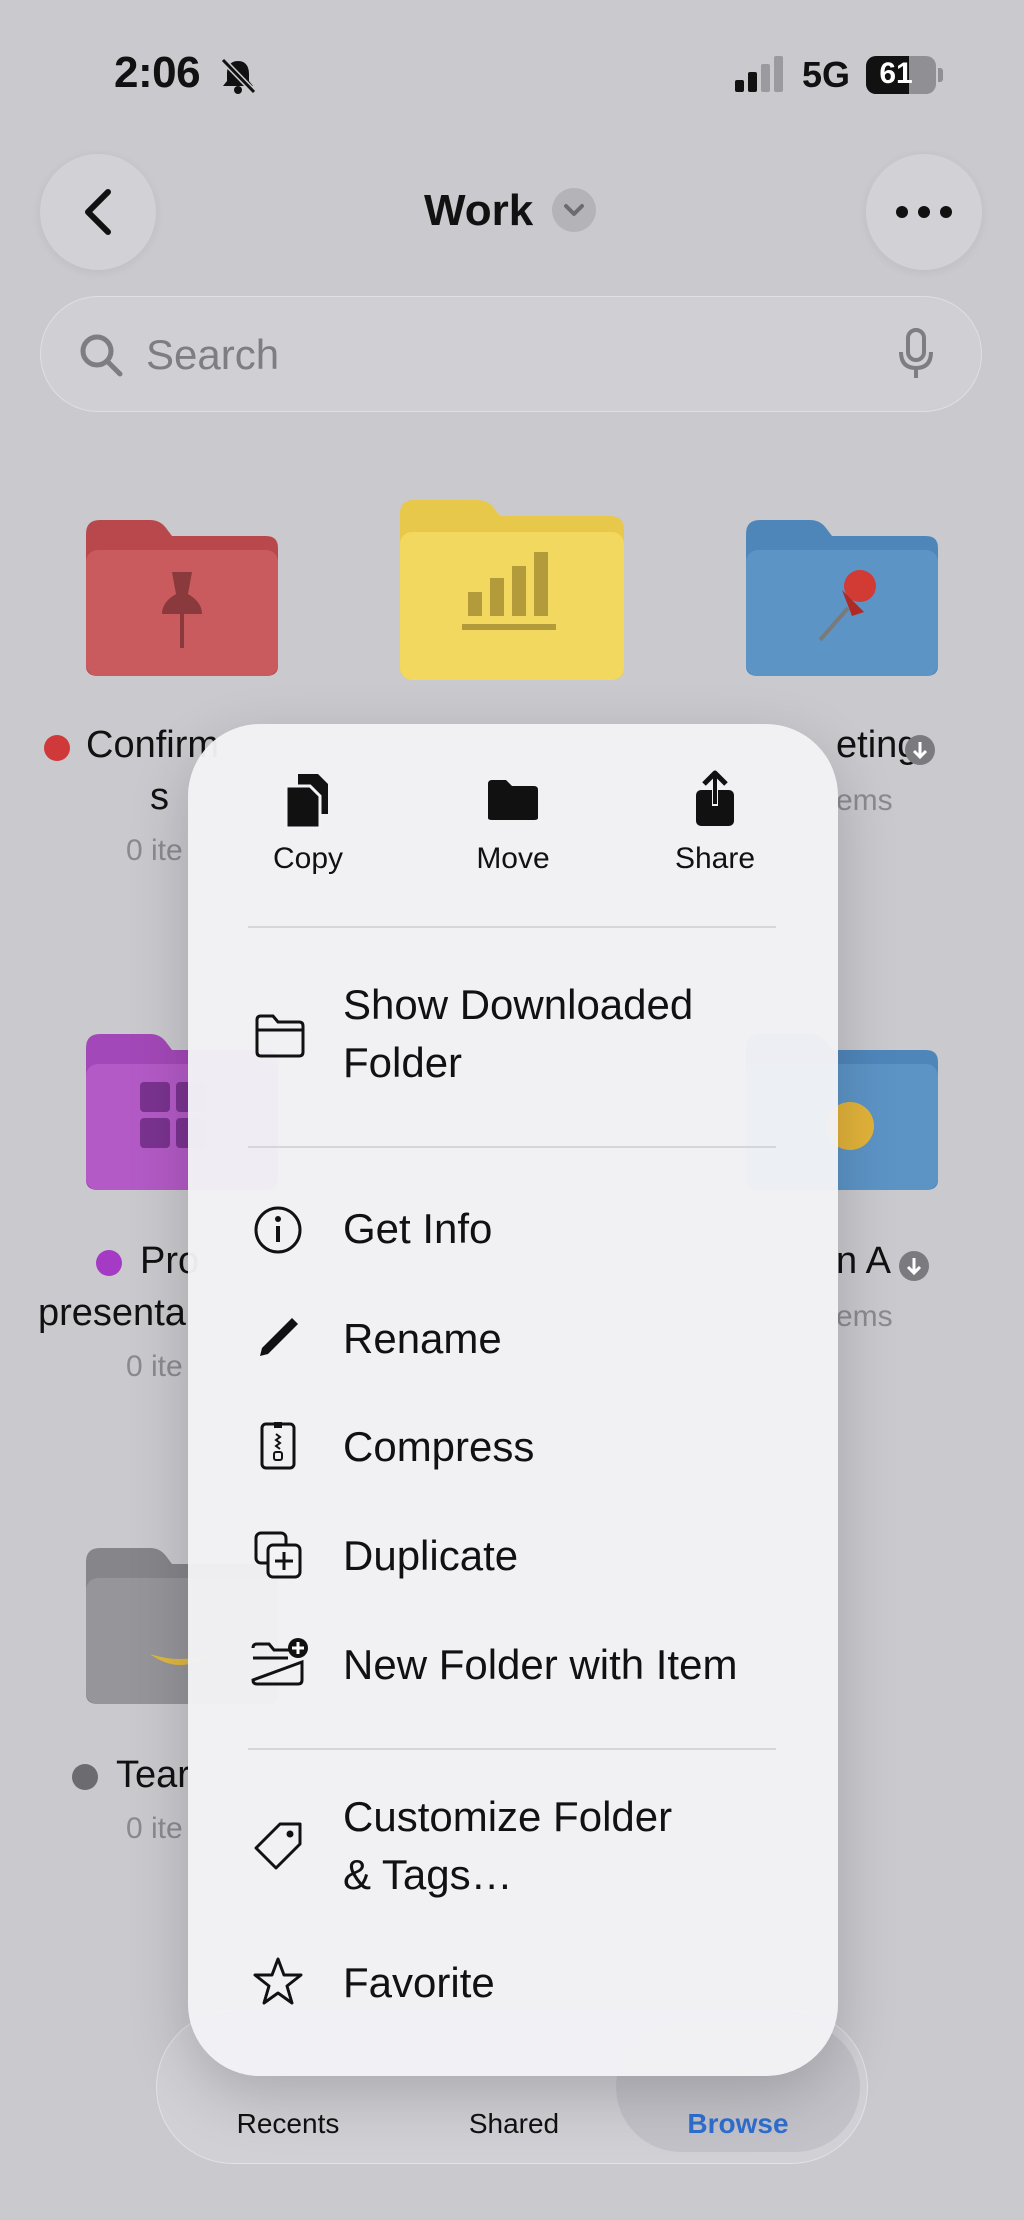  I want to click on folder-blue-icon, so click(842, 598).